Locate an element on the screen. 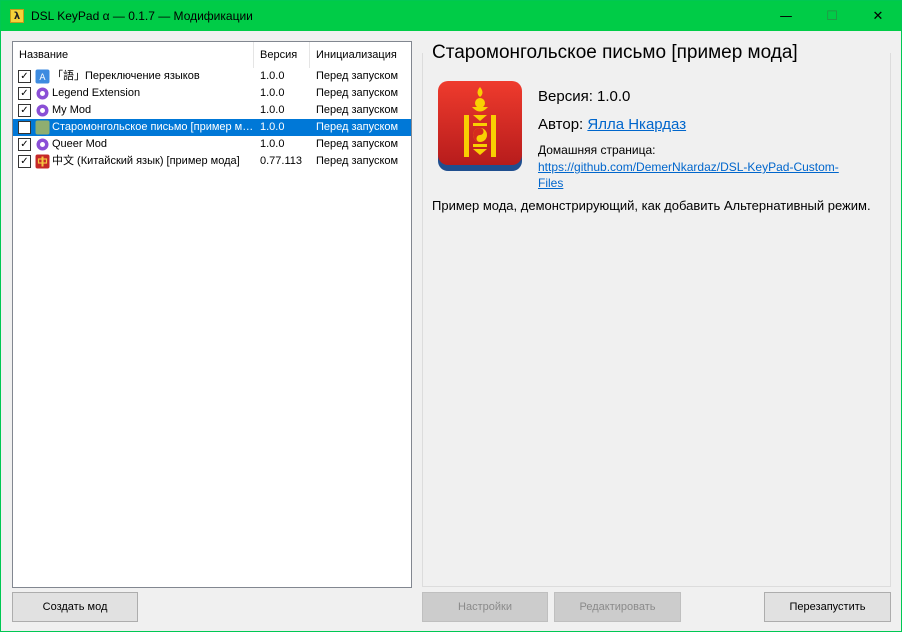  list-item: ✓ My Mod 1.0.0 Перед запуском is located at coordinates (212, 110).